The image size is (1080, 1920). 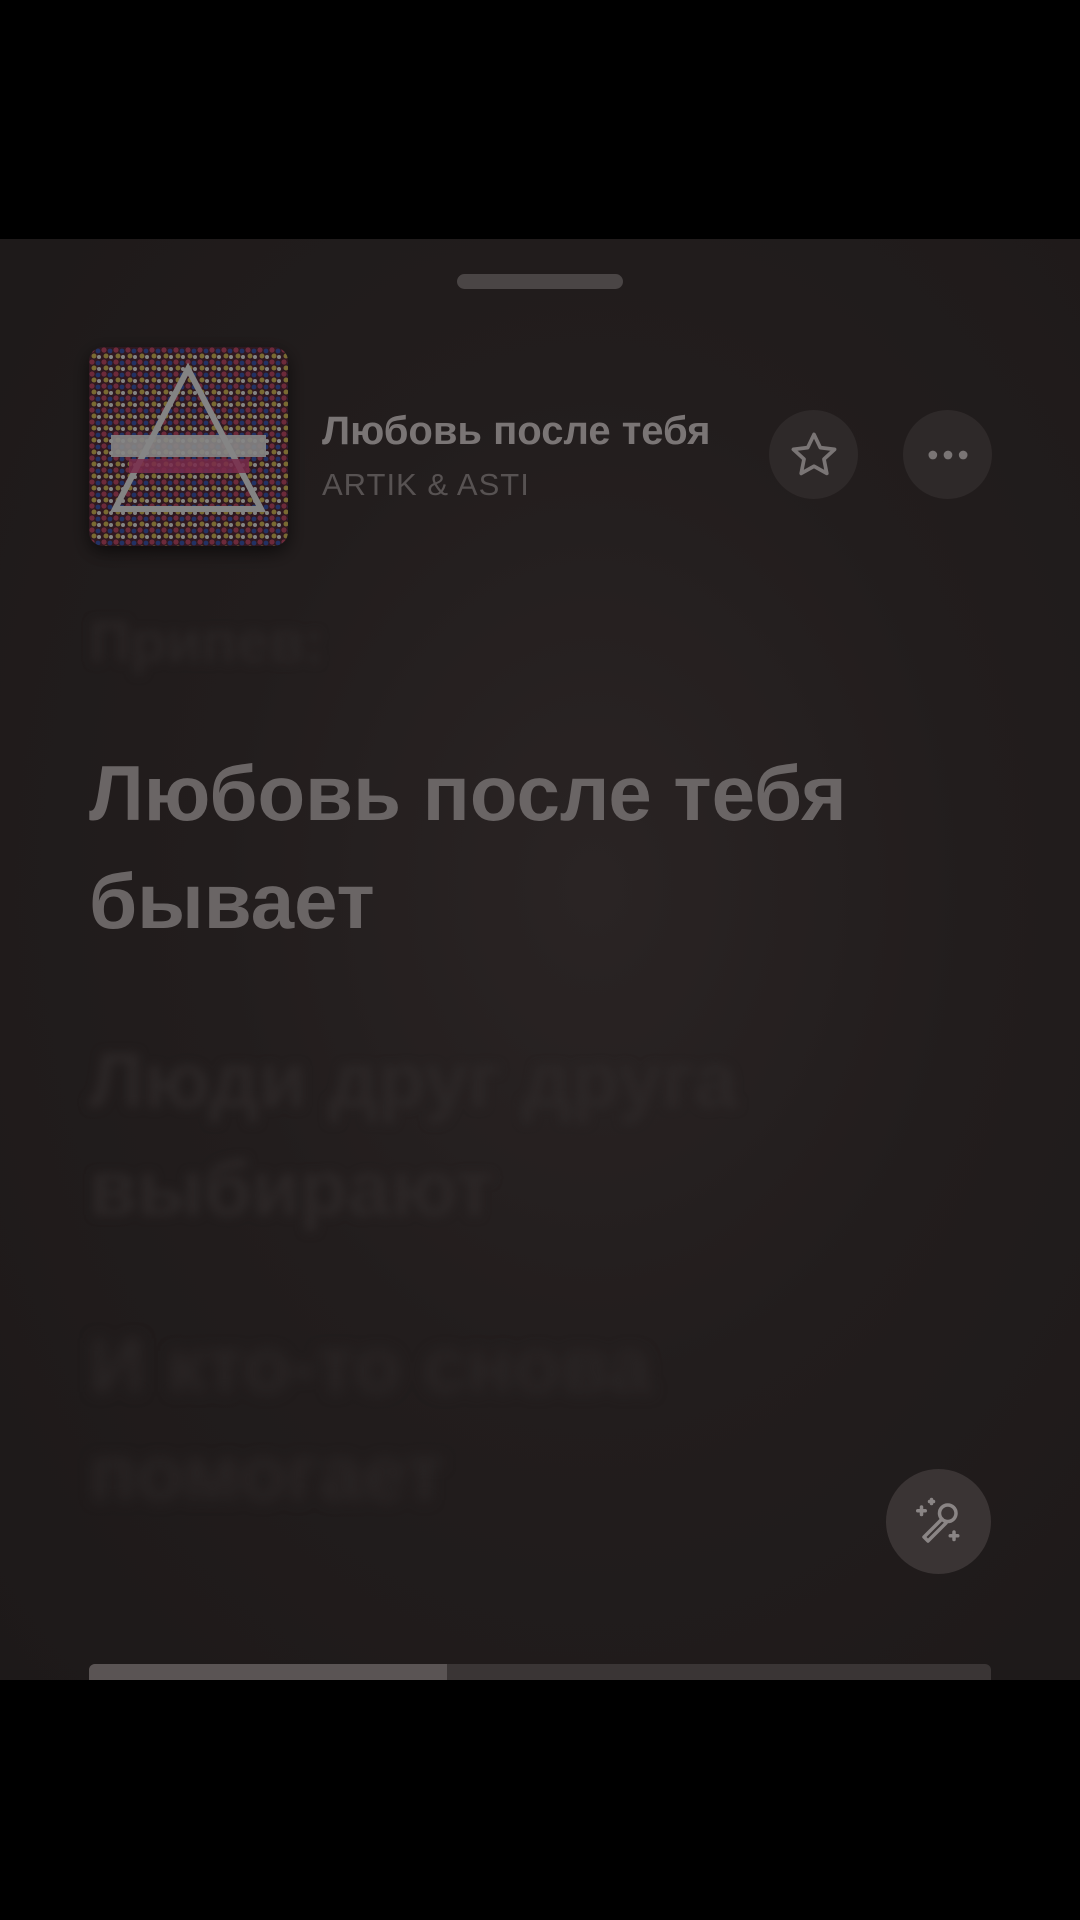 What do you see at coordinates (468, 847) in the screenshot?
I see `lyric-line-current: Любовь после тебя бывает` at bounding box center [468, 847].